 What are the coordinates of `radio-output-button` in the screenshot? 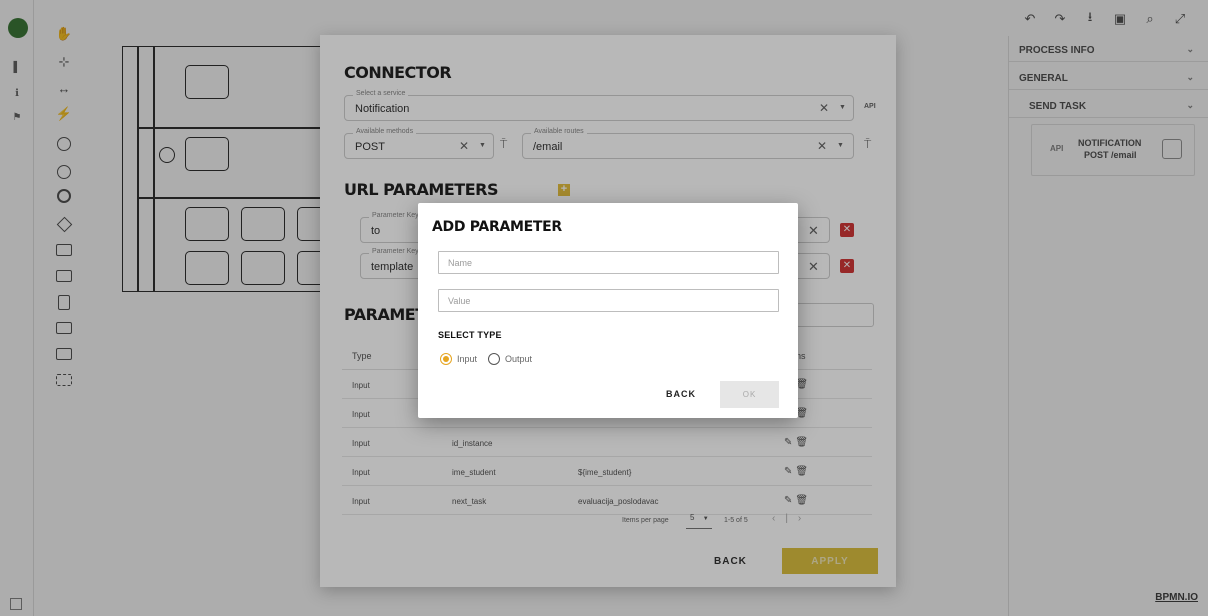 It's located at (494, 359).